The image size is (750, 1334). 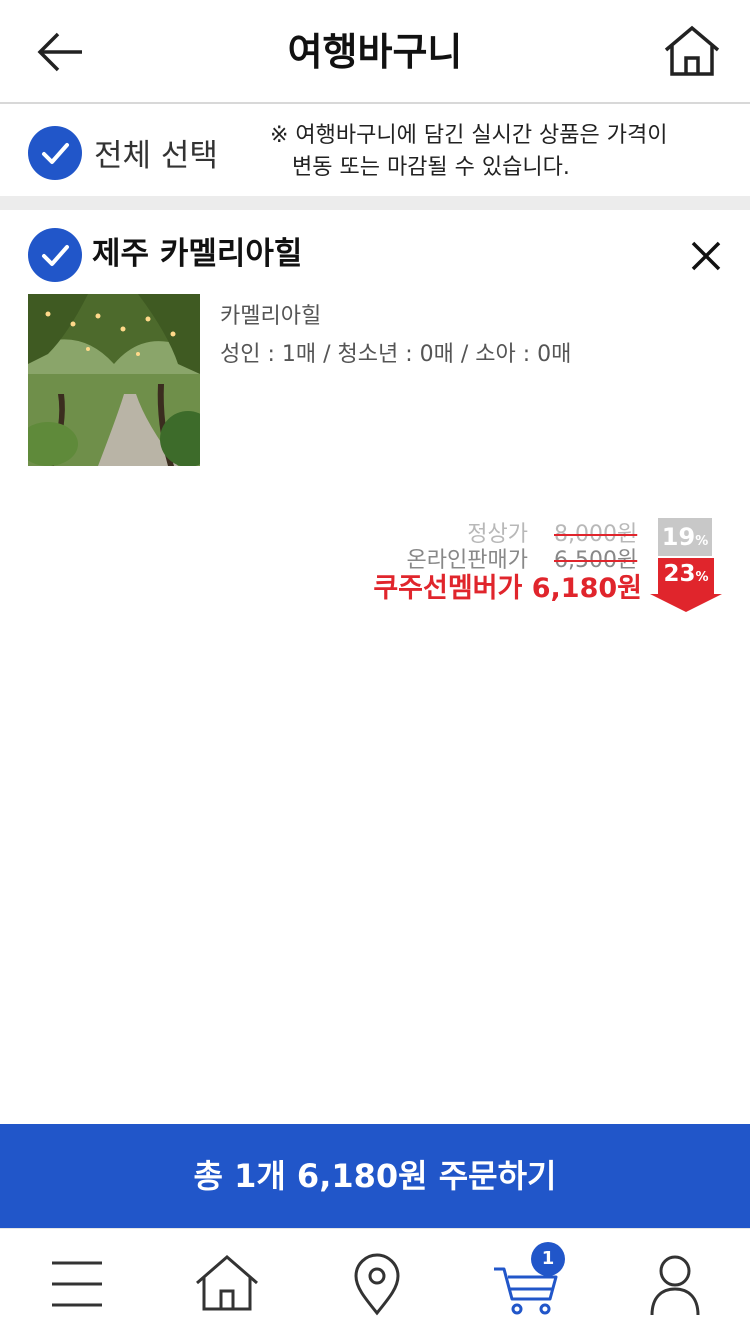 I want to click on discount-grey-value: 19, so click(x=678, y=537).